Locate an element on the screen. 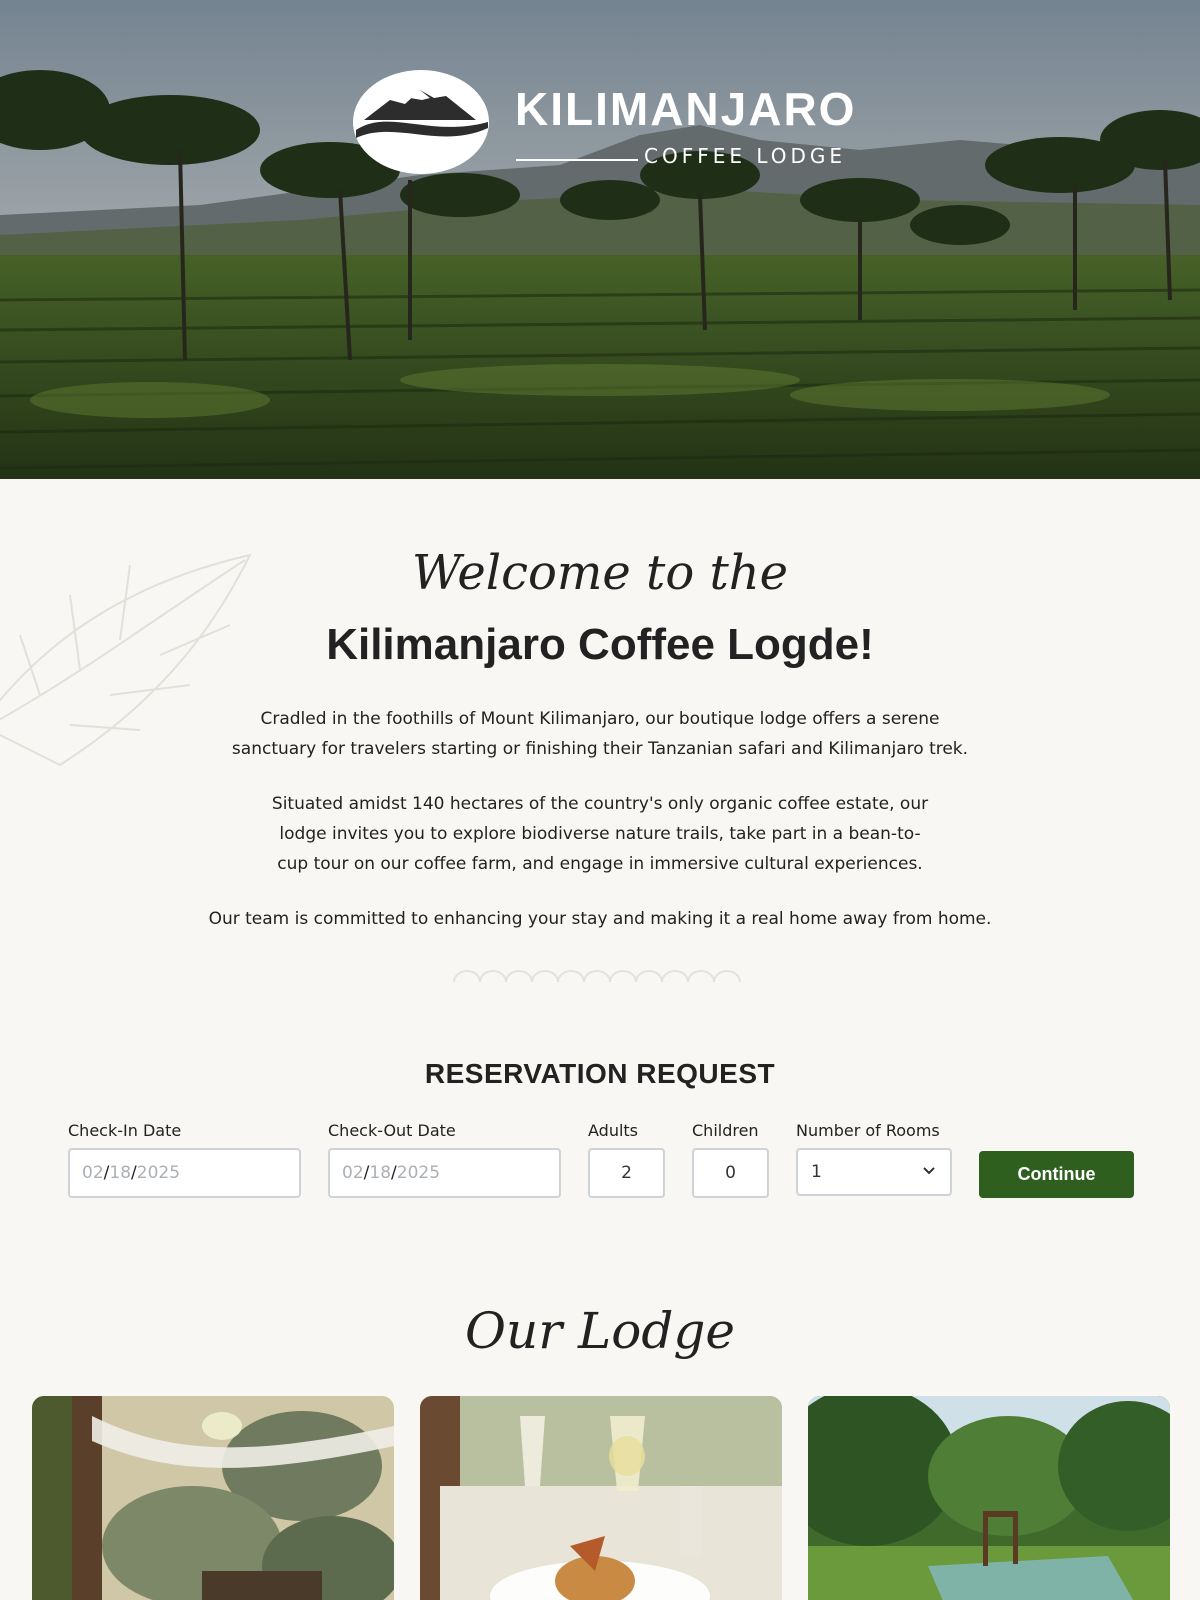 This screenshot has width=1200, height=1600. check-out-label: Check-Out Date is located at coordinates (392, 1130).